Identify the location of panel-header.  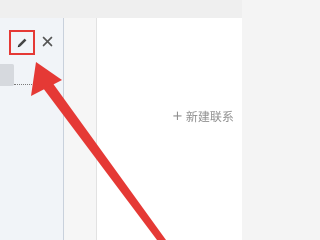
(31, 42).